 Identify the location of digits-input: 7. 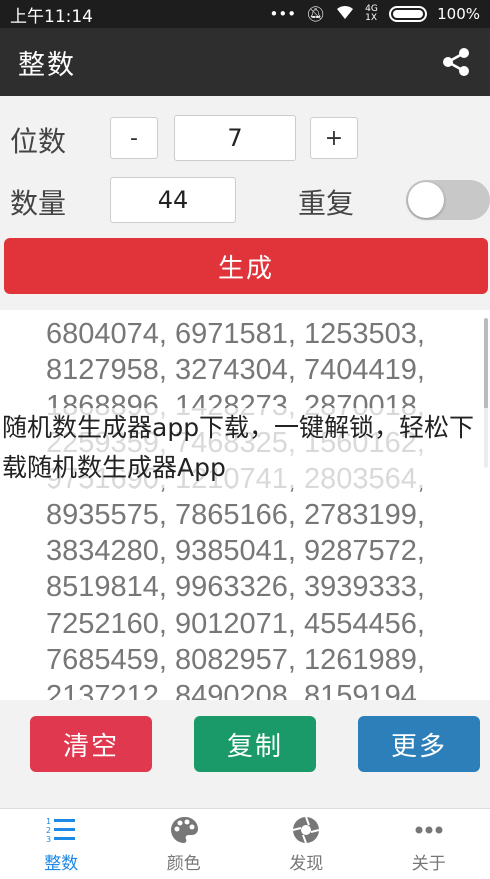
(235, 138).